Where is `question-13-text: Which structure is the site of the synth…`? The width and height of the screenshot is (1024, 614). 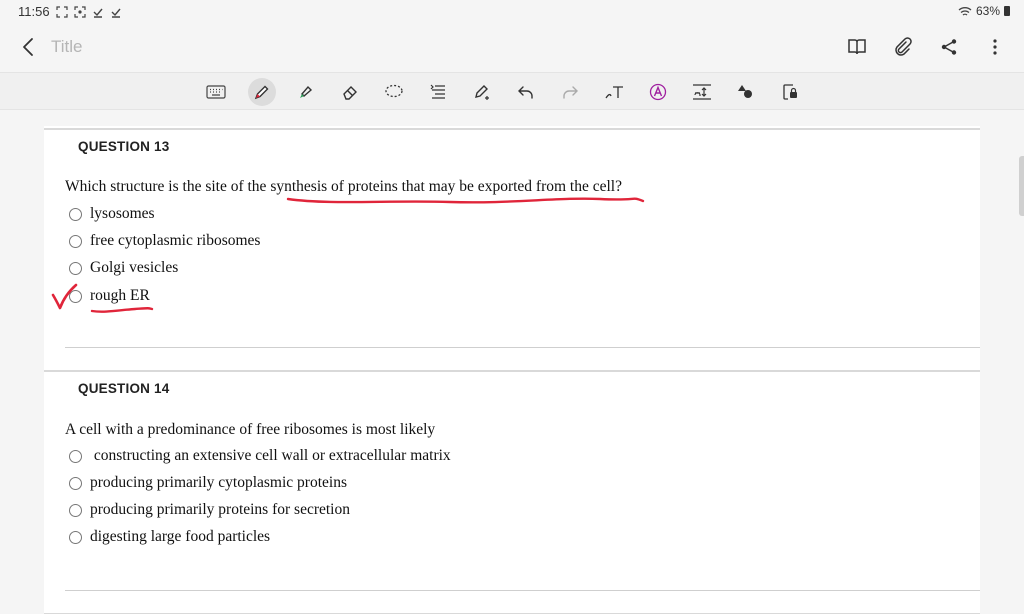
question-13-text: Which structure is the site of the synth… is located at coordinates (343, 186).